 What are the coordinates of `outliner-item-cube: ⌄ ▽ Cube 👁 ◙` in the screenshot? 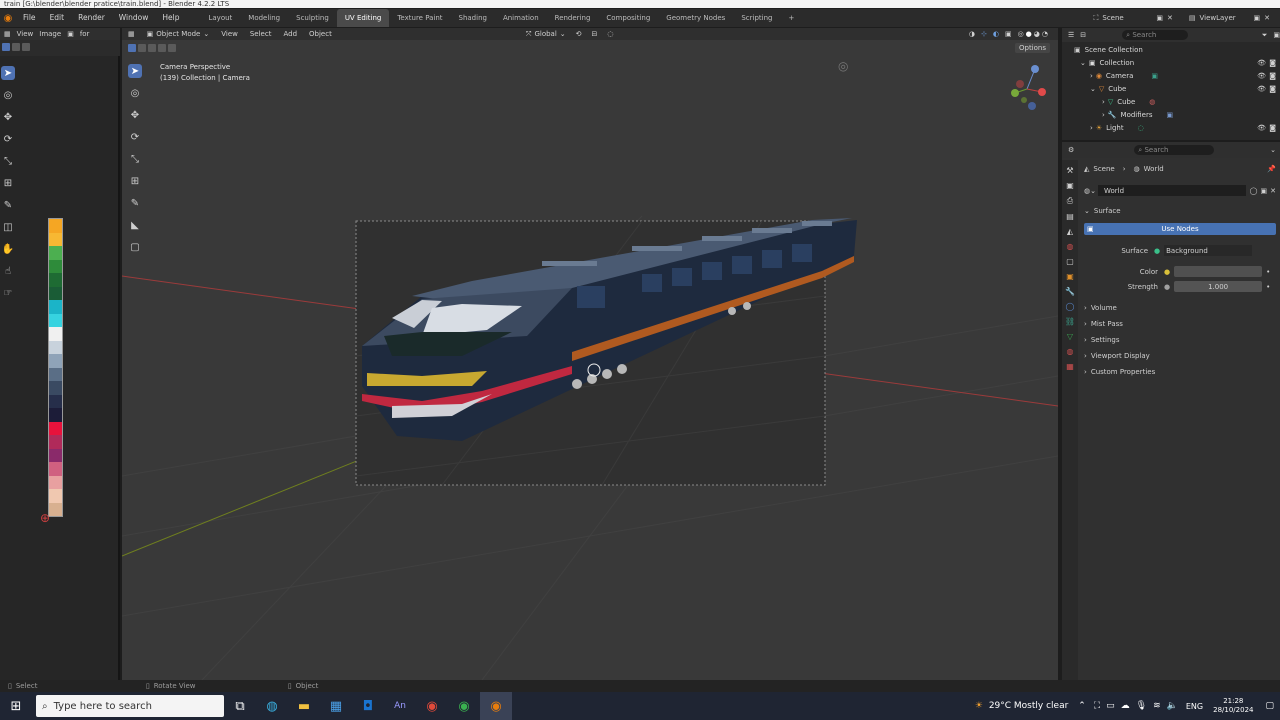 It's located at (1171, 88).